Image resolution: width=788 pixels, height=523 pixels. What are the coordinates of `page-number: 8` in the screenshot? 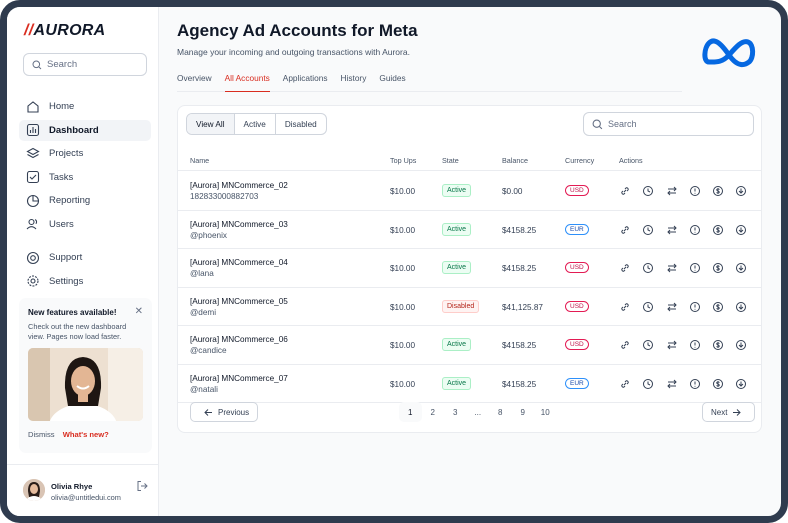 It's located at (500, 412).